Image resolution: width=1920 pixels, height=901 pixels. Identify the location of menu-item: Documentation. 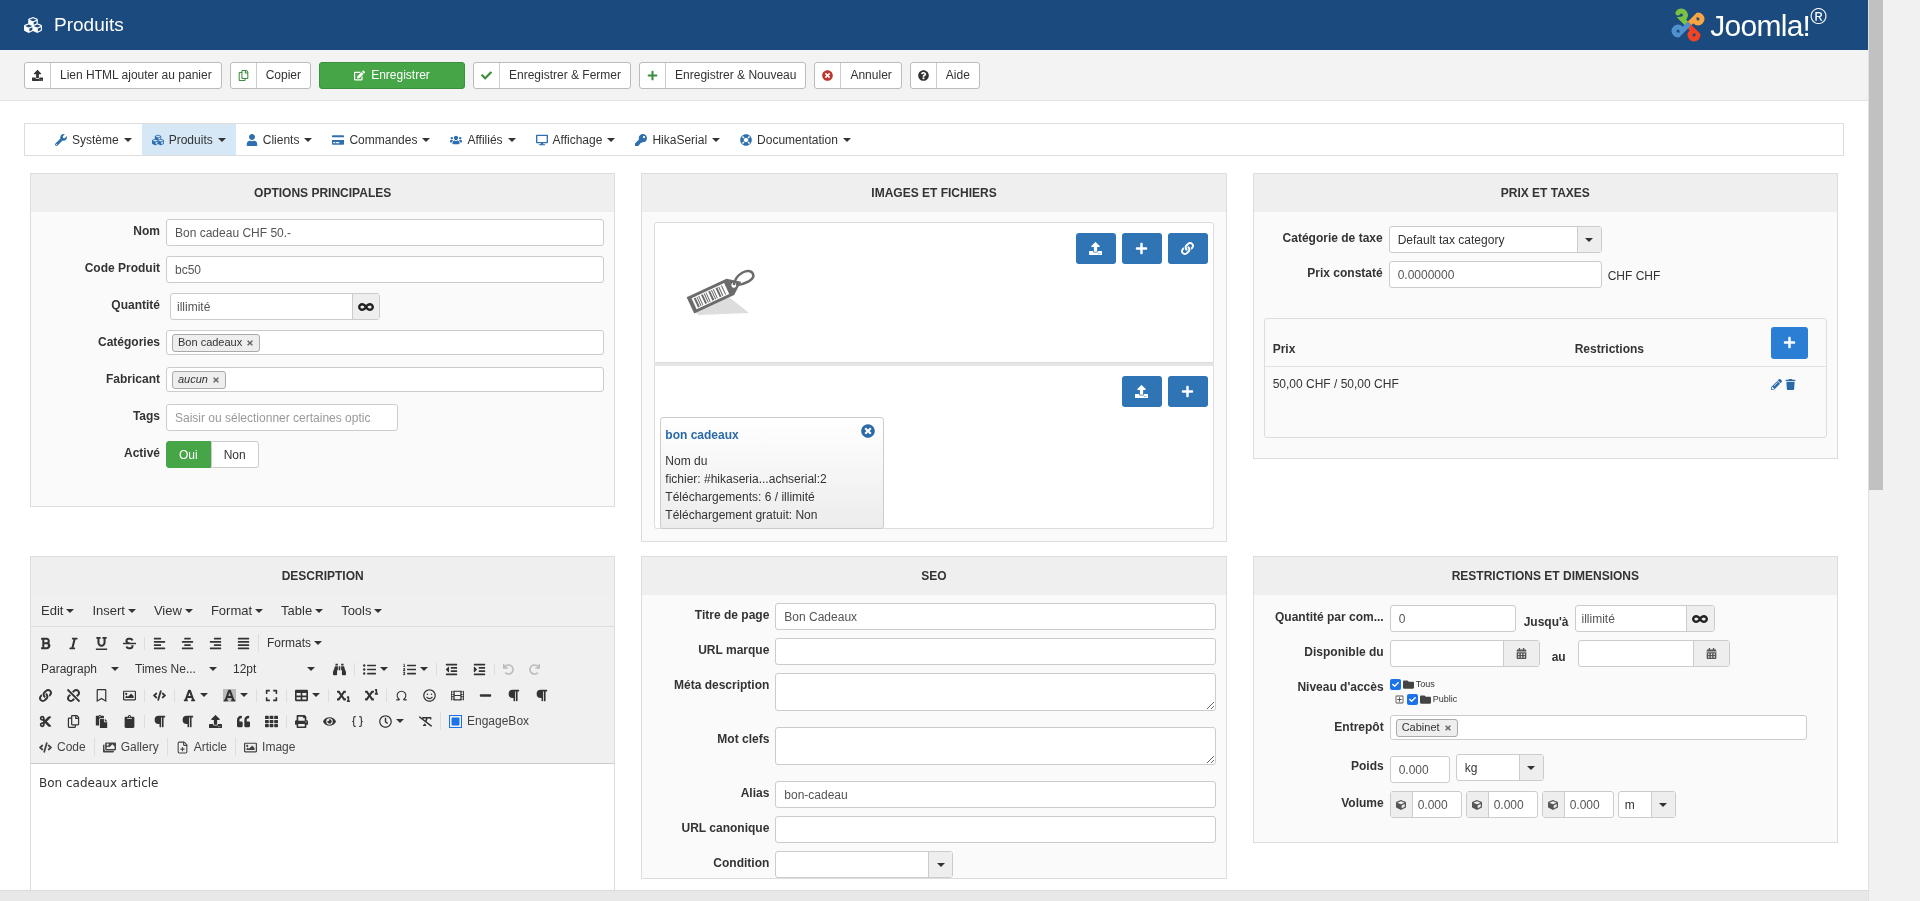
(795, 139).